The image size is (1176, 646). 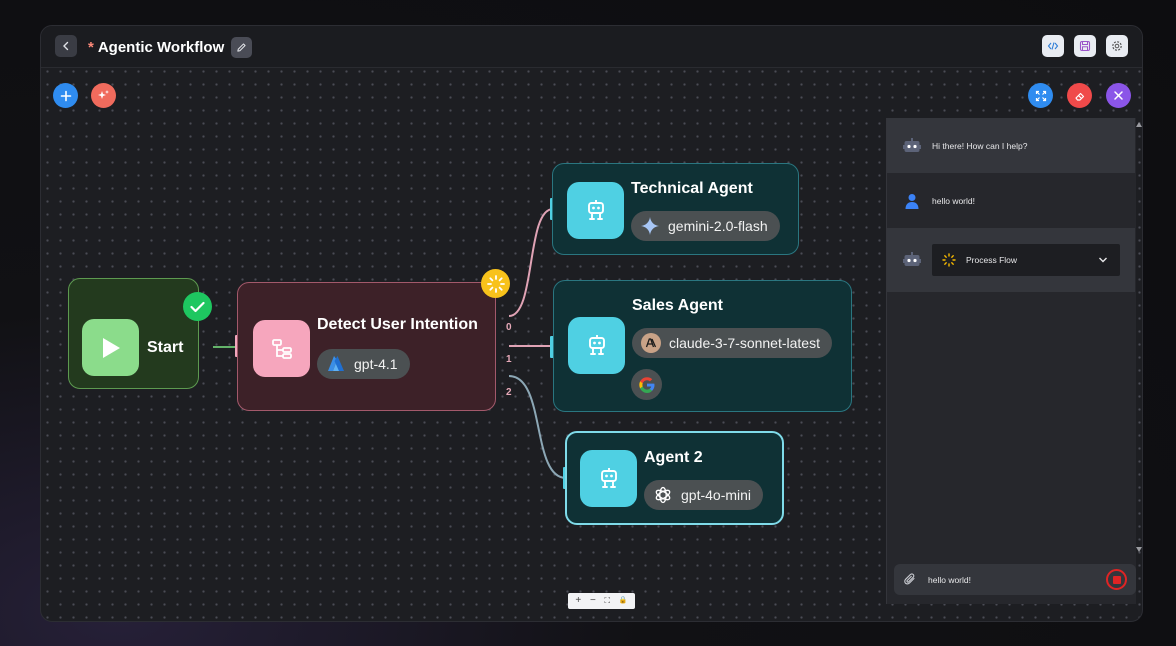 What do you see at coordinates (1026, 260) in the screenshot?
I see `process-flow-dropdown: Process Flow` at bounding box center [1026, 260].